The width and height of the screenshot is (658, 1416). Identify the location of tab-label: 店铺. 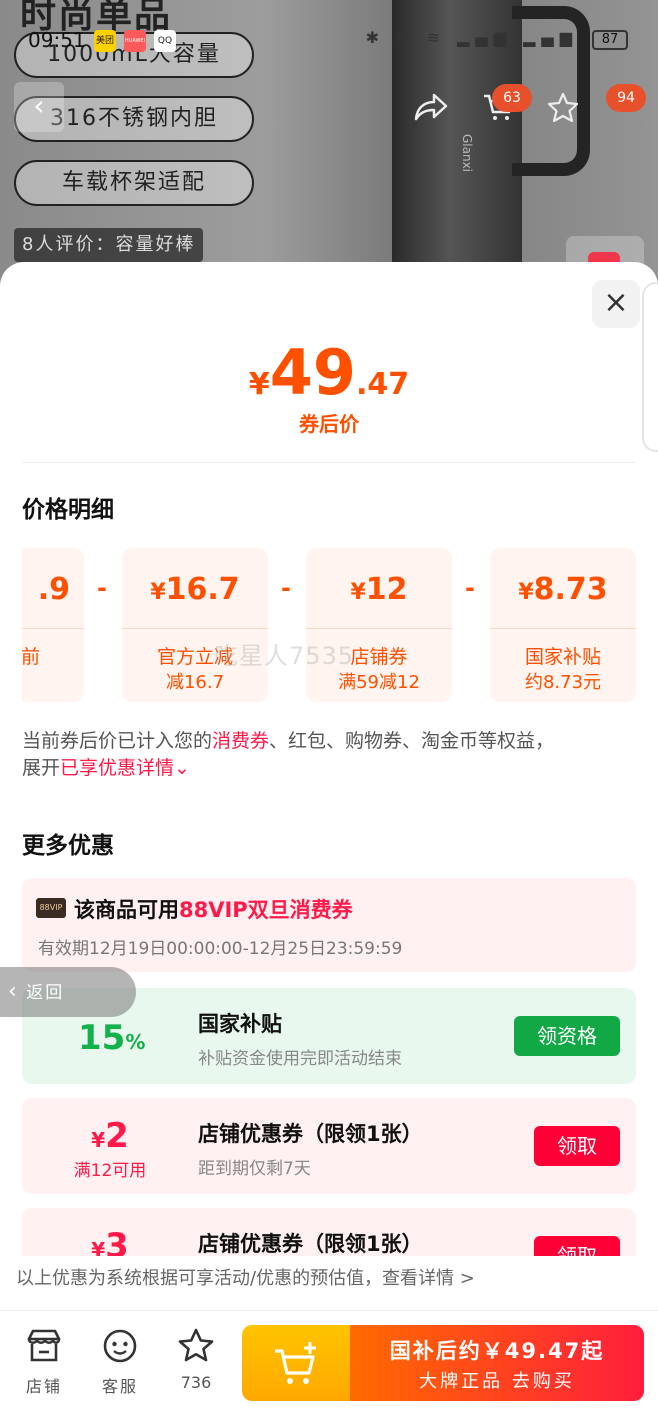
(43, 1386).